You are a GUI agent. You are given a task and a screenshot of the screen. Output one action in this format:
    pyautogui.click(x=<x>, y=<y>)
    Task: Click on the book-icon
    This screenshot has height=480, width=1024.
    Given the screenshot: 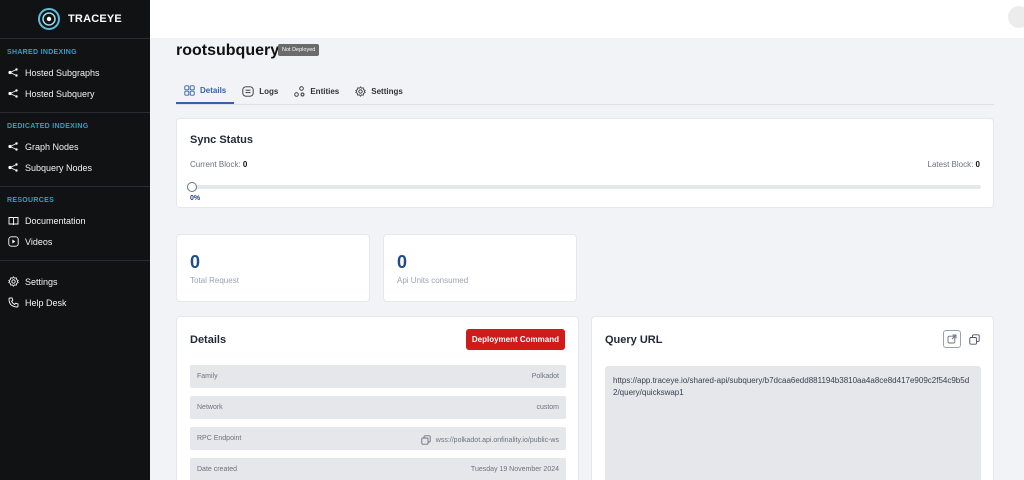 What is the action you would take?
    pyautogui.click(x=13, y=220)
    